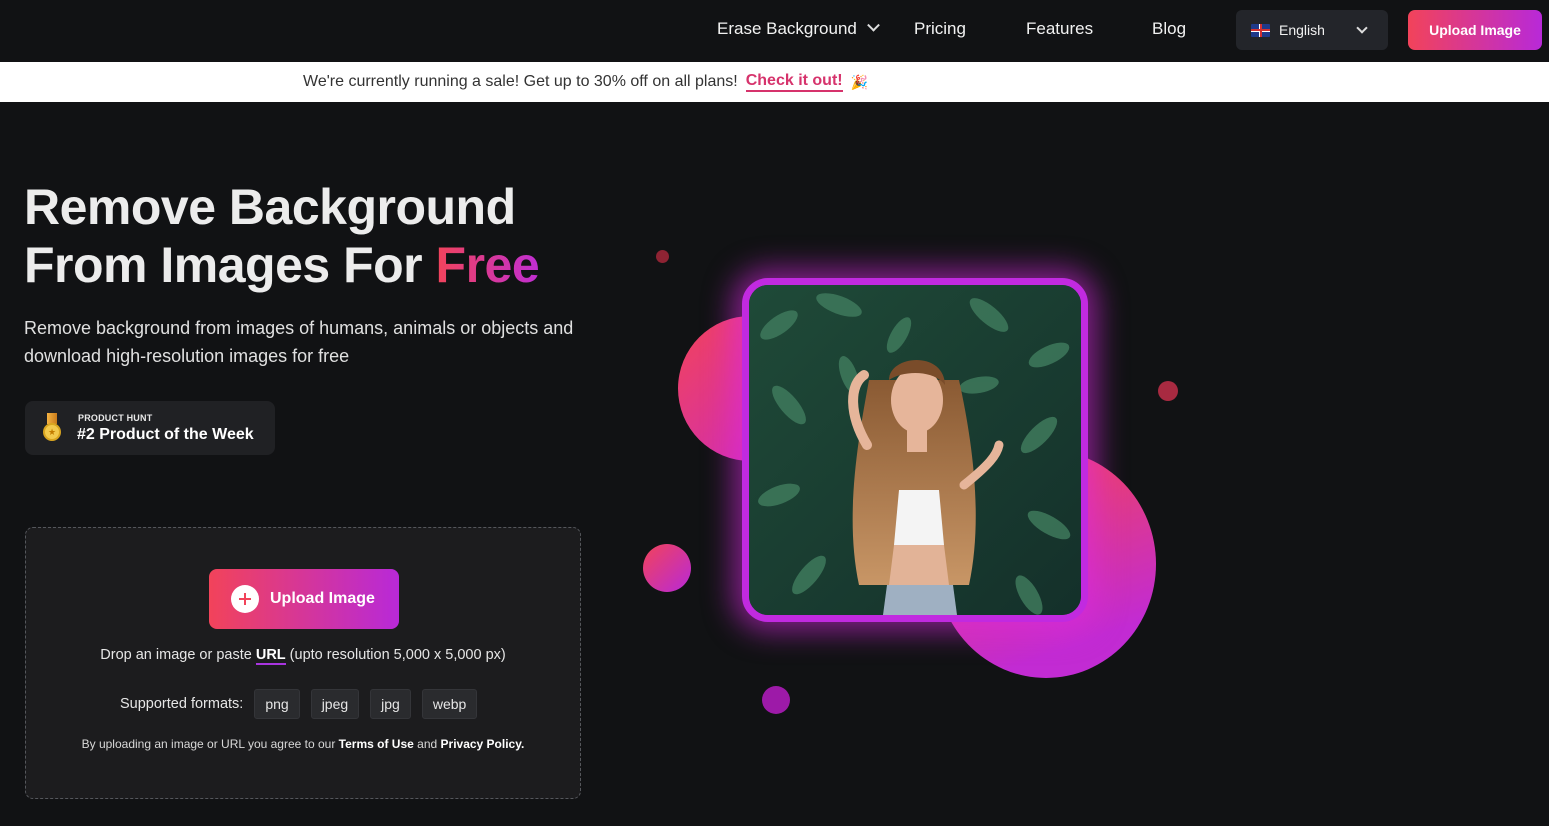 The height and width of the screenshot is (826, 1549). Describe the element at coordinates (1260, 30) in the screenshot. I see `uk-flag-icon` at that location.